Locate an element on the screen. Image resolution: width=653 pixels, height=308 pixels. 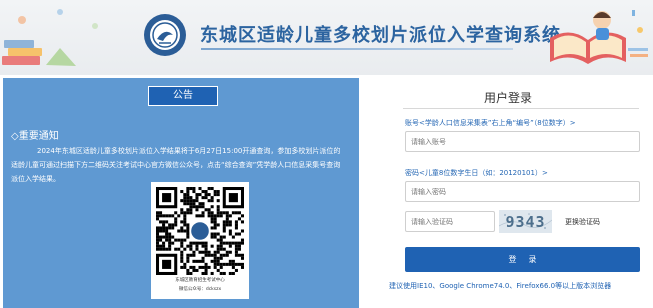
captcha-text: 9343 is located at coordinates (525, 222).